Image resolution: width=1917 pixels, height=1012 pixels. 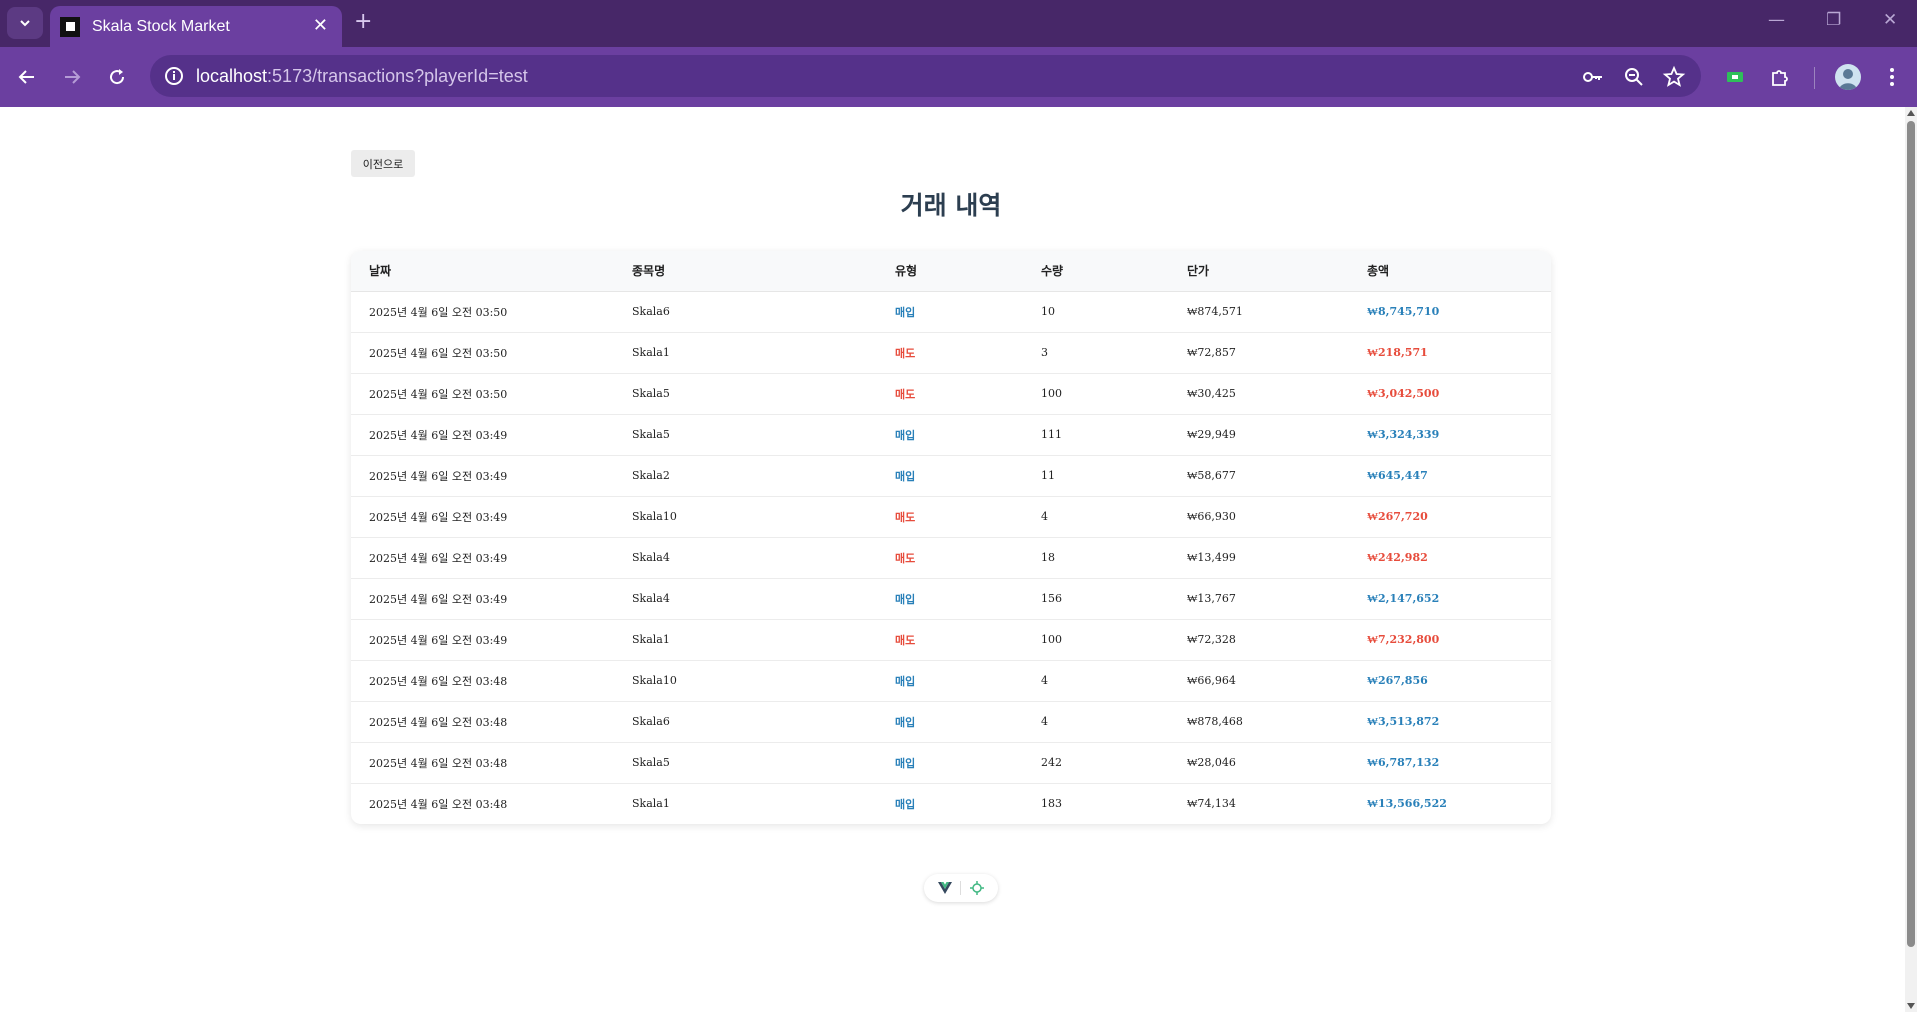 I want to click on cell-unit-price: ₩29,949, so click(x=1259, y=435).